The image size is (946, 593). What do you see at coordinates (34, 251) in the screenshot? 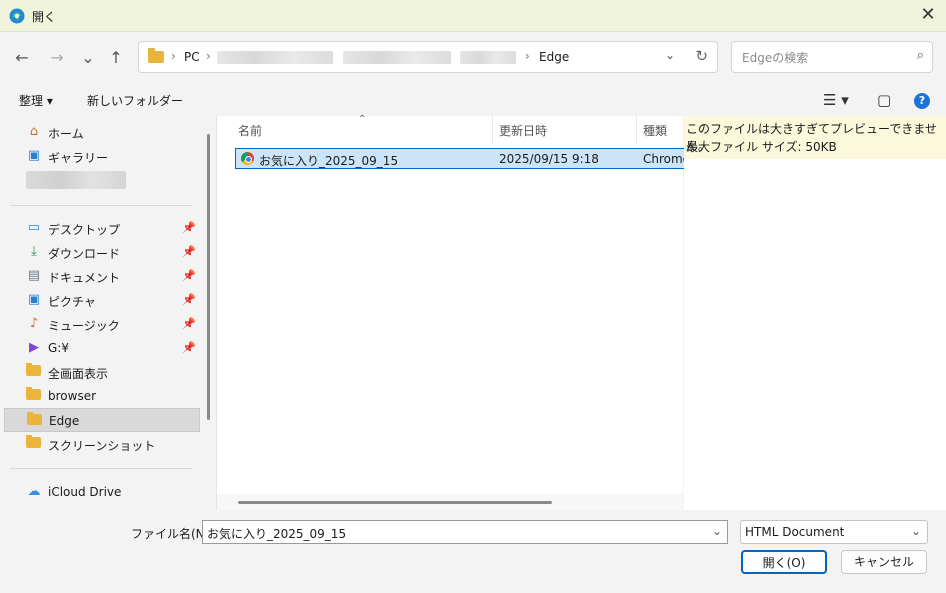
I see `download-icon: ⤓` at bounding box center [34, 251].